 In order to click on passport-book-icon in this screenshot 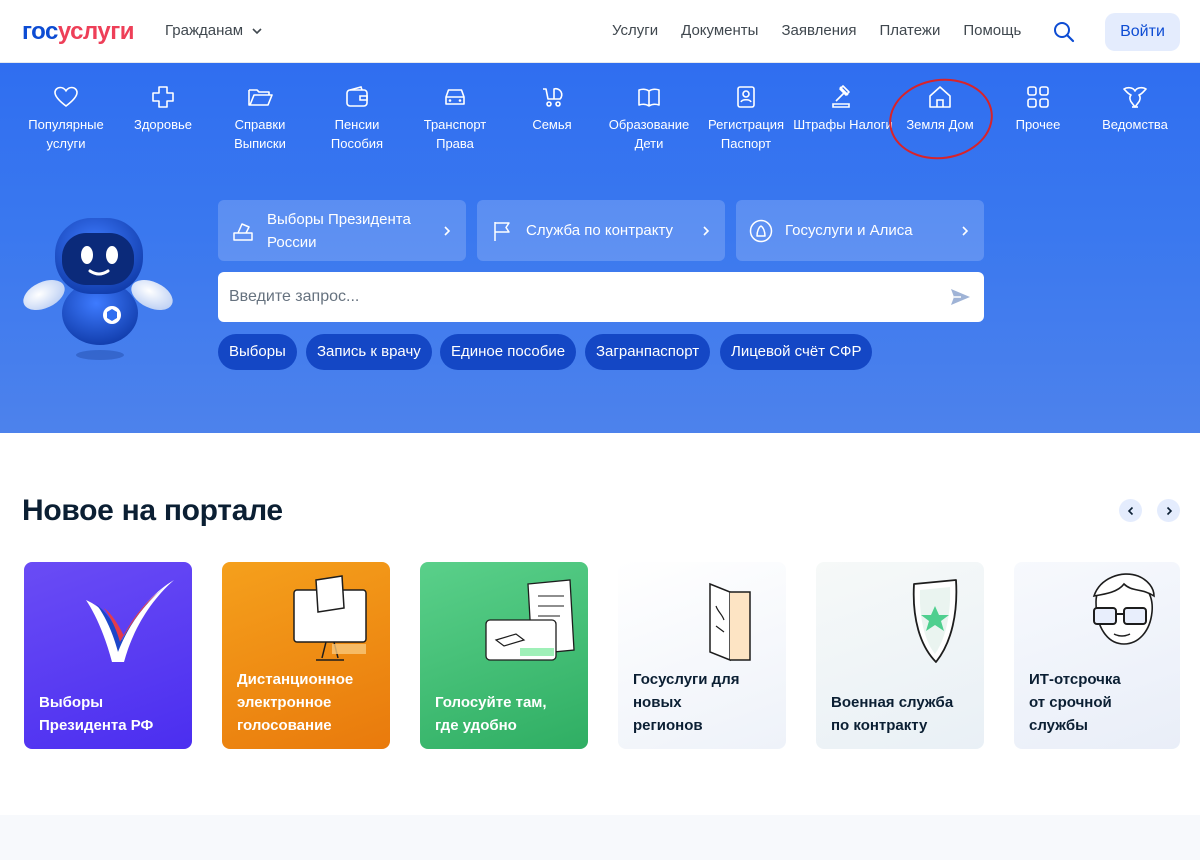, I will do `click(730, 622)`.